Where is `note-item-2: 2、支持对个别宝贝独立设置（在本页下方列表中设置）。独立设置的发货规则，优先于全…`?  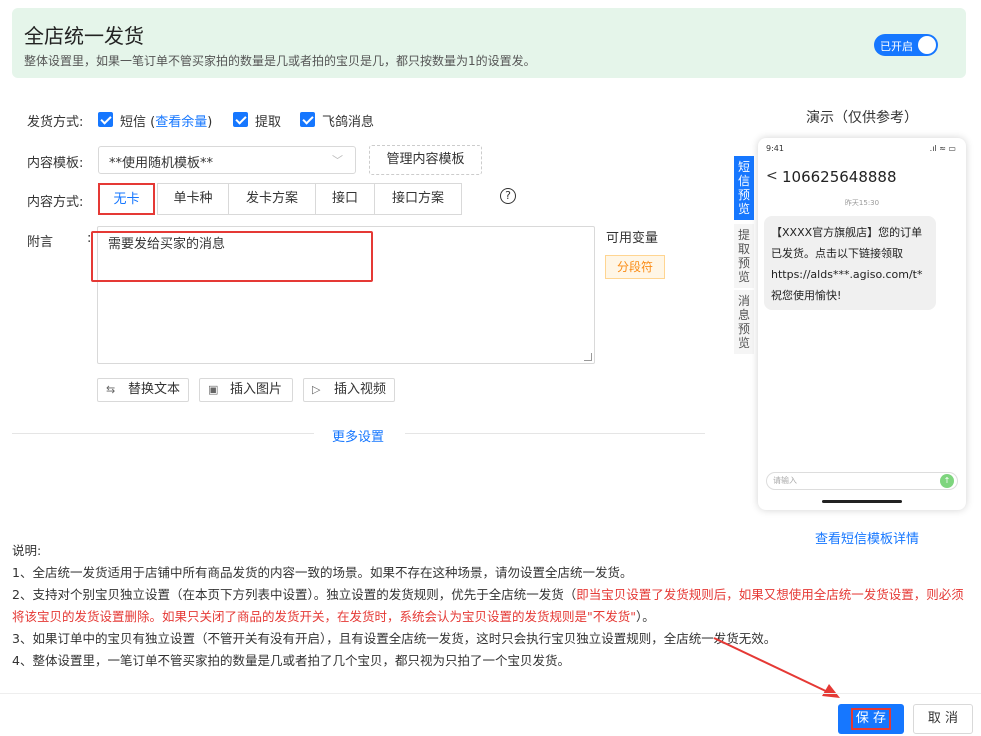 note-item-2: 2、支持对个别宝贝独立设置（在本页下方列表中设置）。独立设置的发货规则，优先于全… is located at coordinates (488, 605).